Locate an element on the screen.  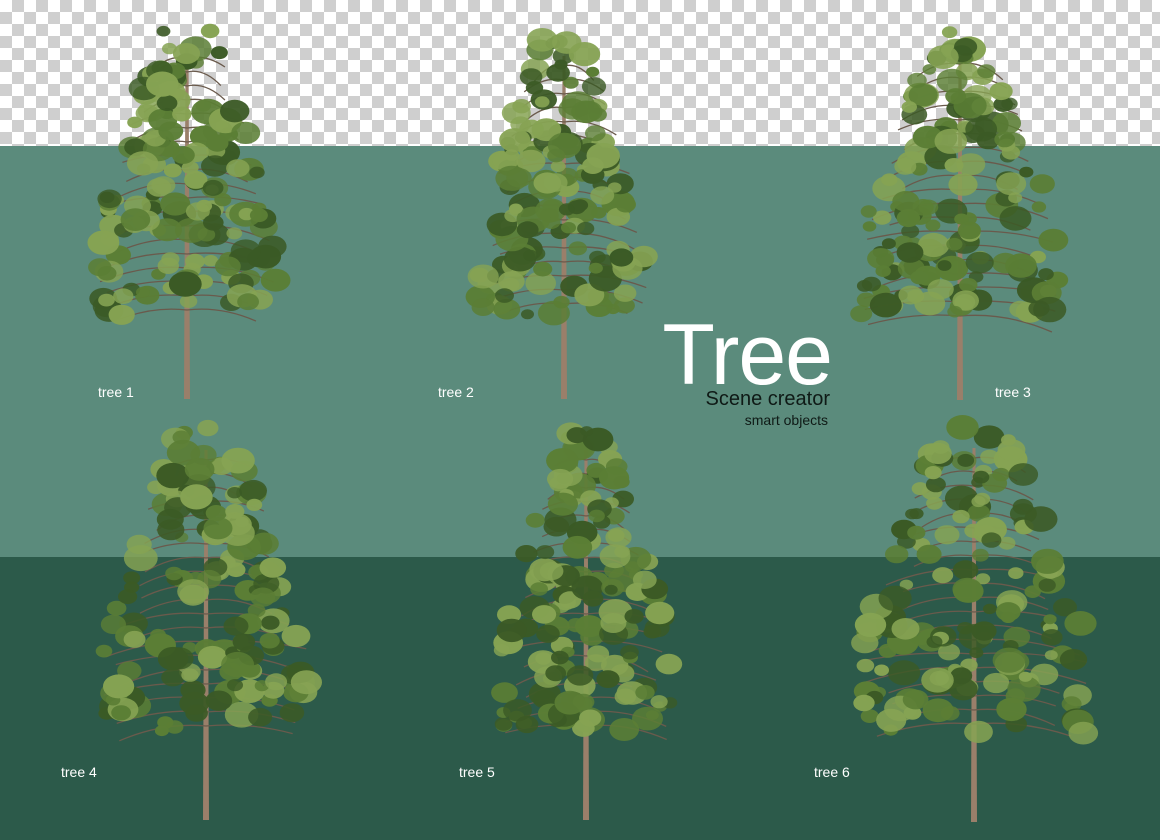
tree-4-image is located at coordinates (225, 621).